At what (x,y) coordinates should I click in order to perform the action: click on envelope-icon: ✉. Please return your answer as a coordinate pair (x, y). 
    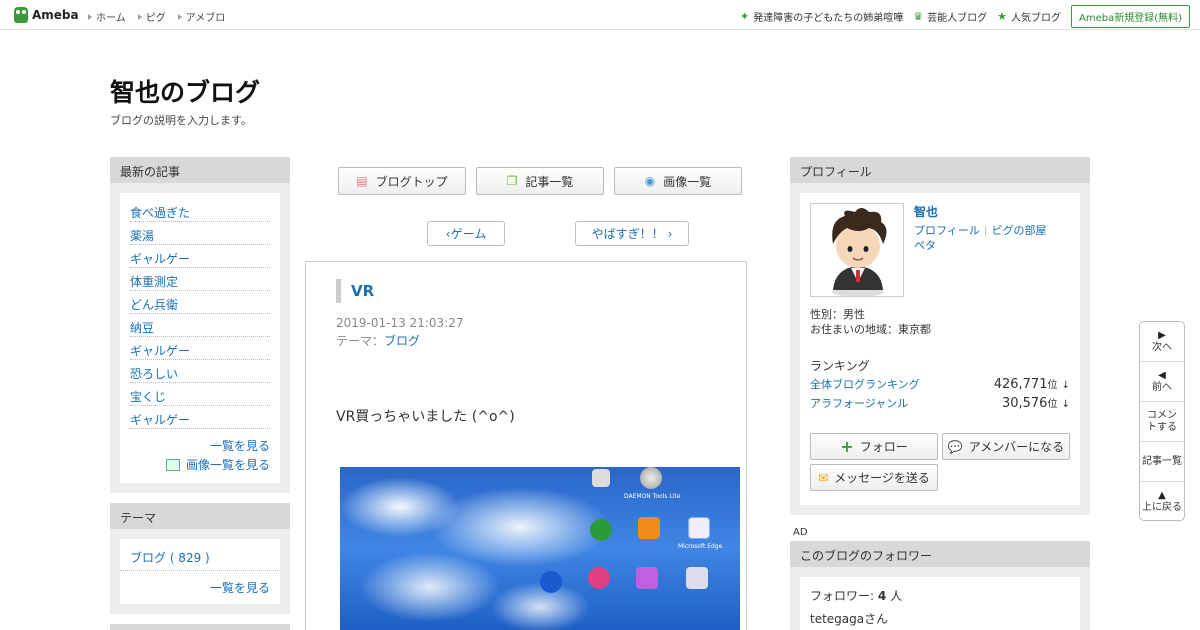
    Looking at the image, I should click on (823, 477).